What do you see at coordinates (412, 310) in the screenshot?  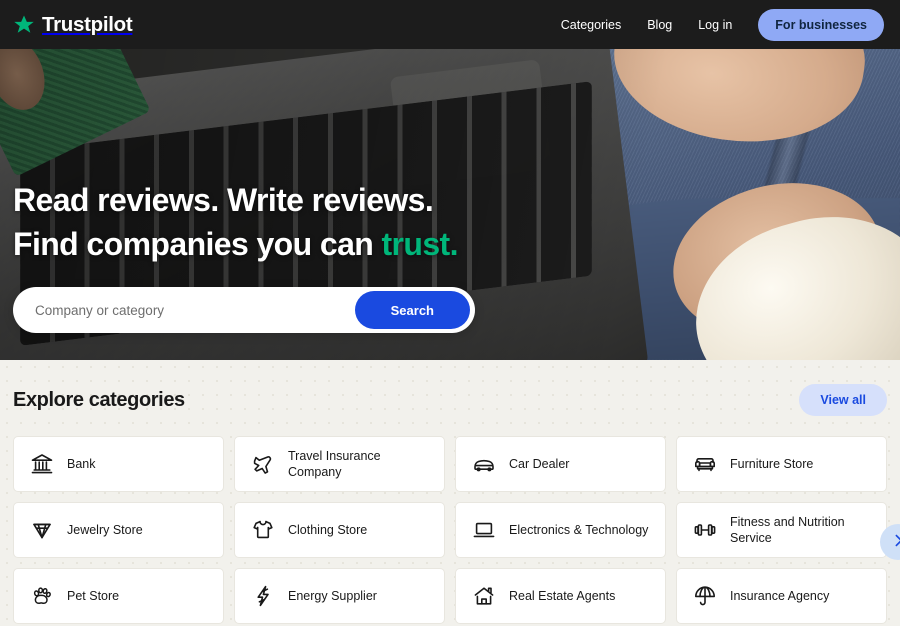 I see `search-button: Search` at bounding box center [412, 310].